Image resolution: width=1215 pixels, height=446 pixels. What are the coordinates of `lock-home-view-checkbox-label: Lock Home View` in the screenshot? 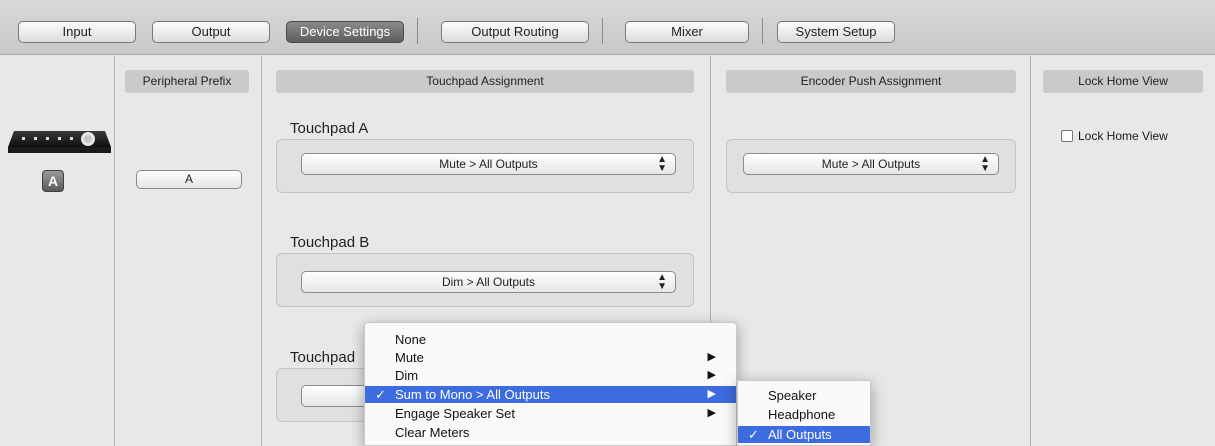 It's located at (1123, 136).